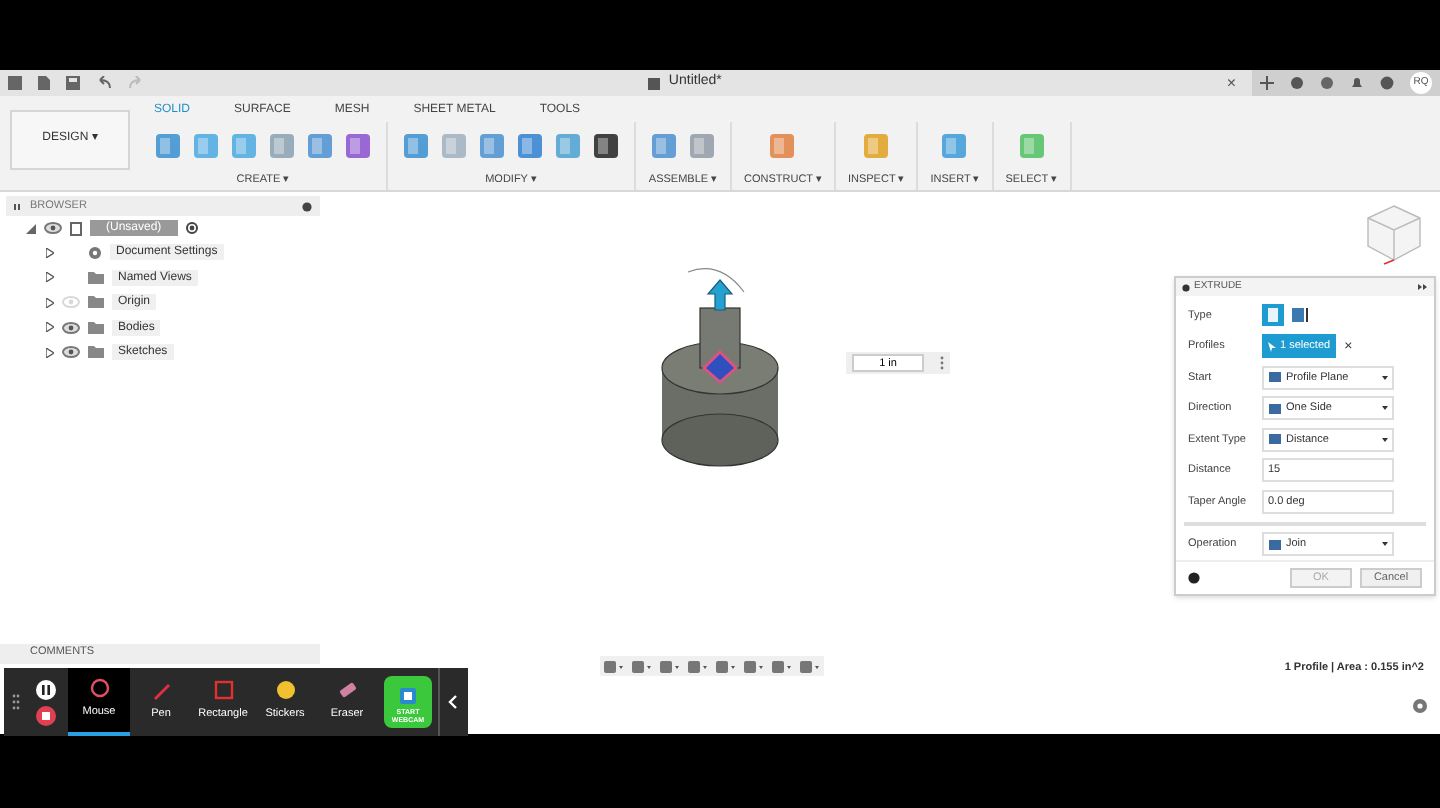 The width and height of the screenshot is (1440, 808). Describe the element at coordinates (104, 83) in the screenshot. I see `undo-icon` at that location.